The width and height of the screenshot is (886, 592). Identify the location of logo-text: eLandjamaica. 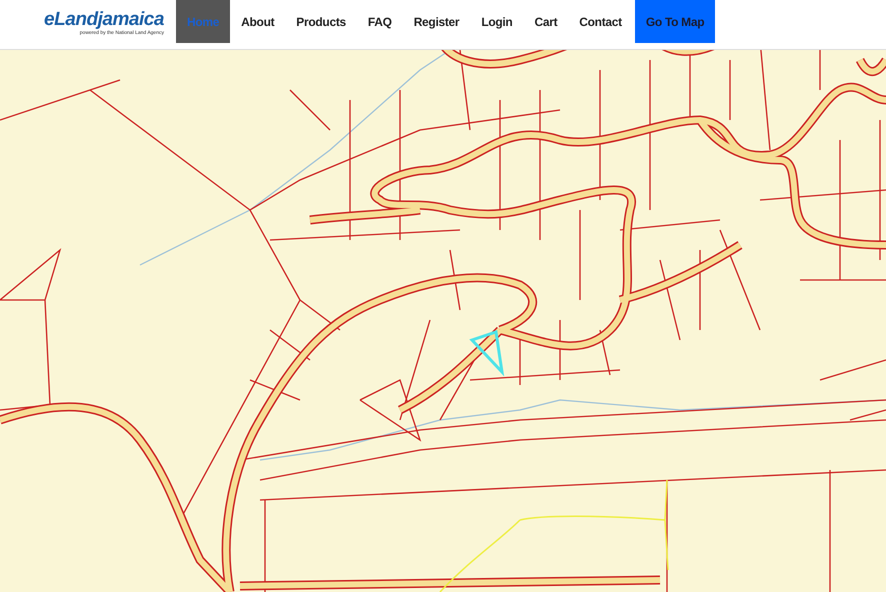
(104, 20).